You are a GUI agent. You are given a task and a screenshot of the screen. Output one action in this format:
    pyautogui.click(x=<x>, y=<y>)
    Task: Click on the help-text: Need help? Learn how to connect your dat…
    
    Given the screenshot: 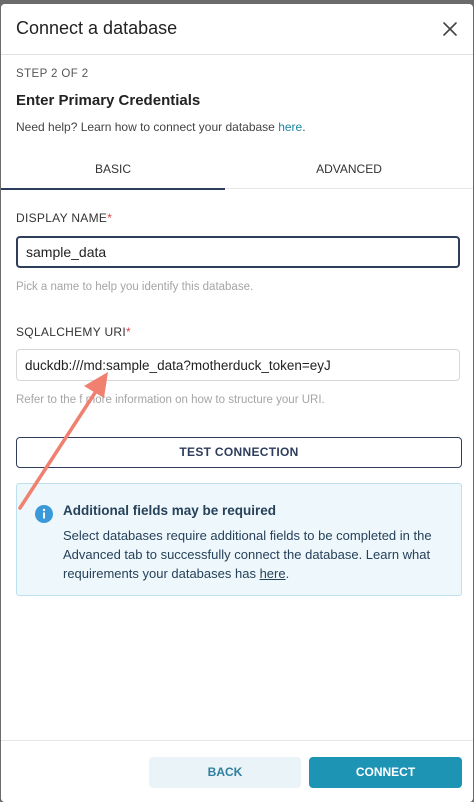 What is the action you would take?
    pyautogui.click(x=161, y=127)
    